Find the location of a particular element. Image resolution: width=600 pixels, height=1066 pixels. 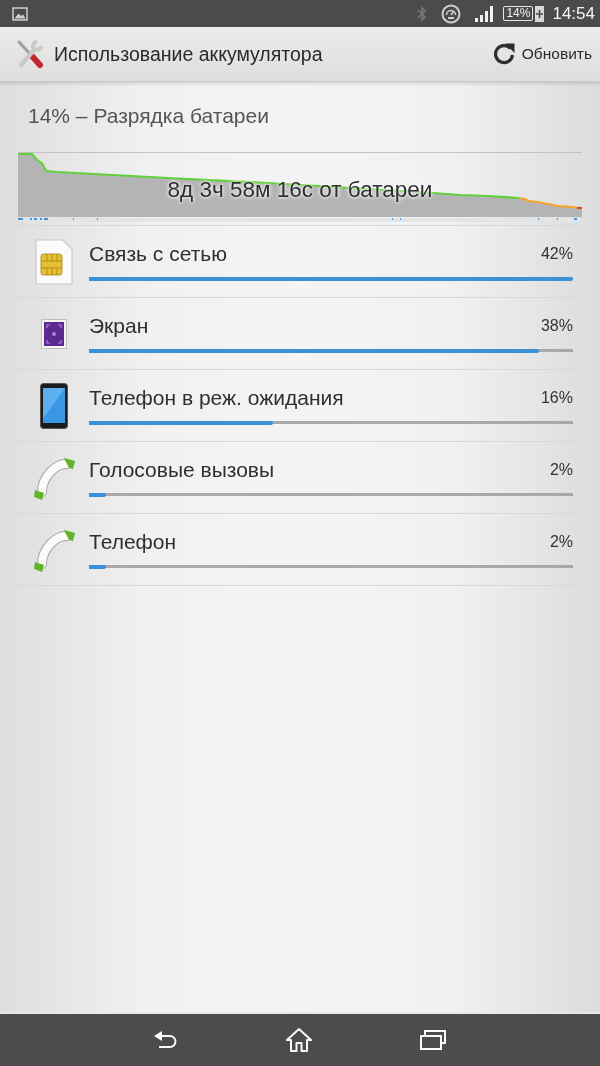

bluetooth-icon is located at coordinates (422, 13).